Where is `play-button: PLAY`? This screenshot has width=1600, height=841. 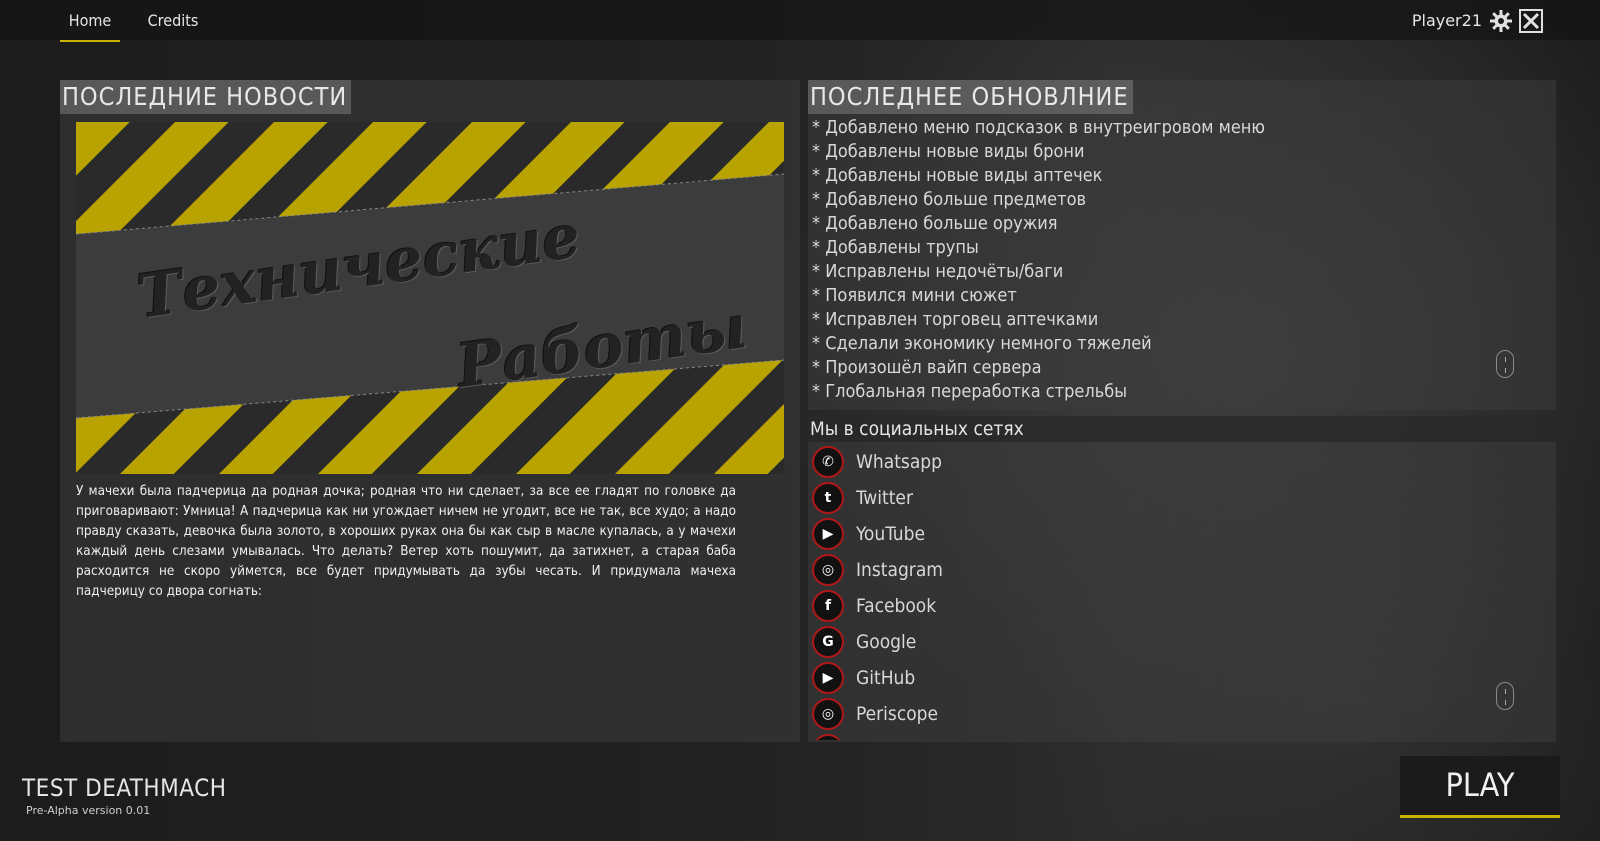 play-button: PLAY is located at coordinates (1480, 787).